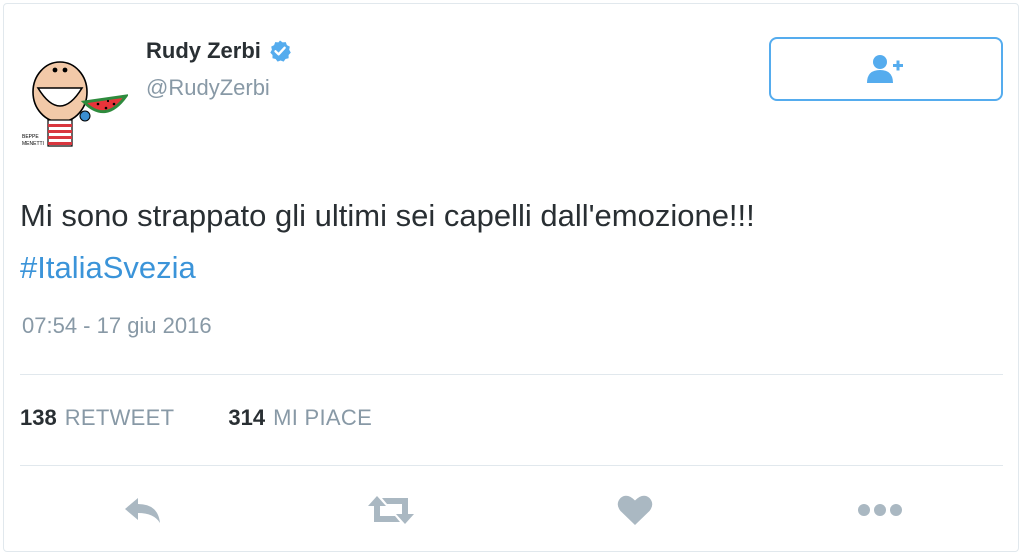  I want to click on more-button, so click(880, 510).